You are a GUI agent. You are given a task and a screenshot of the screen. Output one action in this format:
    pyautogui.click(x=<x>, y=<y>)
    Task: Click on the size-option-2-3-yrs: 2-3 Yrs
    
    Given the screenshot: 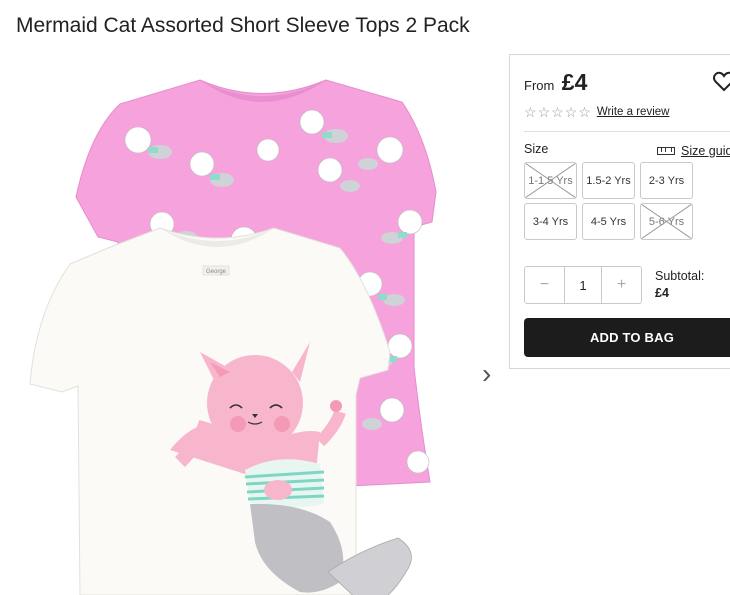 What is the action you would take?
    pyautogui.click(x=666, y=180)
    